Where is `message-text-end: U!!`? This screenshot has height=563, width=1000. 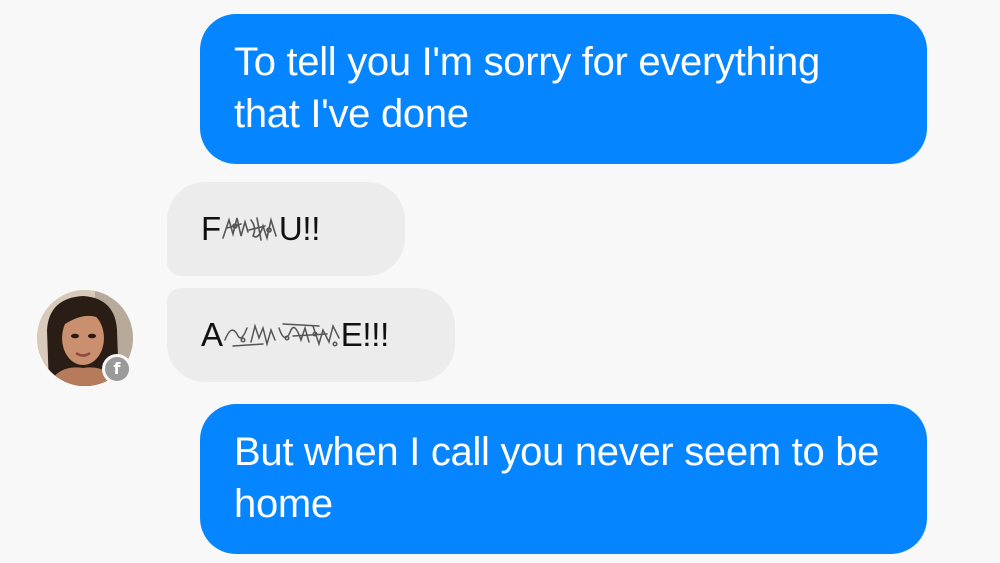 message-text-end: U!! is located at coordinates (299, 228).